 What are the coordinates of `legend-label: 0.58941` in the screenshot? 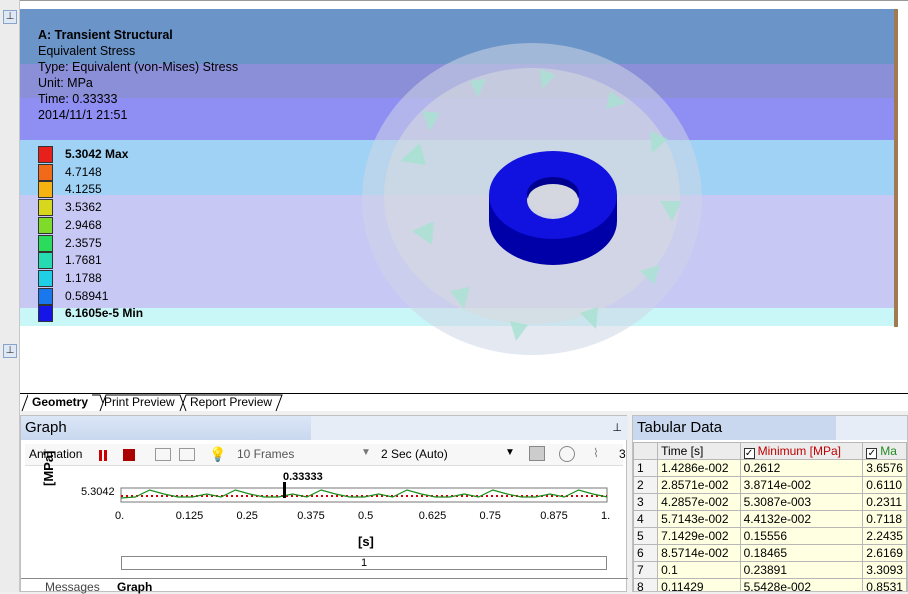 It's located at (87, 295).